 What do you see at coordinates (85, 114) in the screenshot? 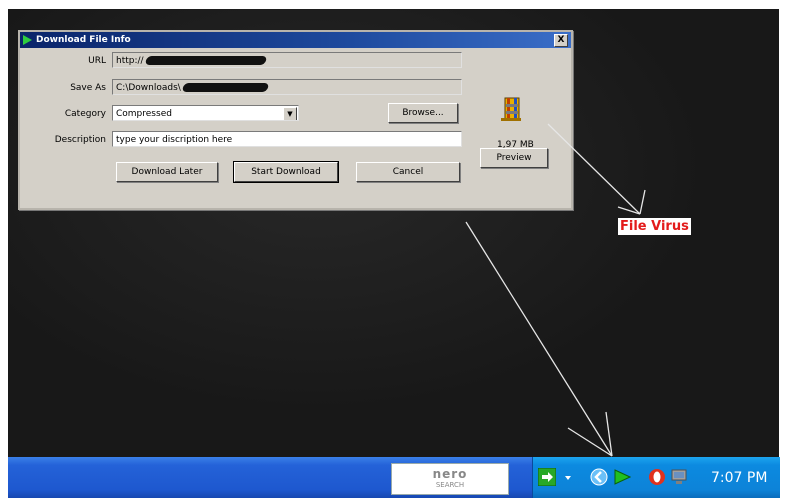
I see `category-label: Category` at bounding box center [85, 114].